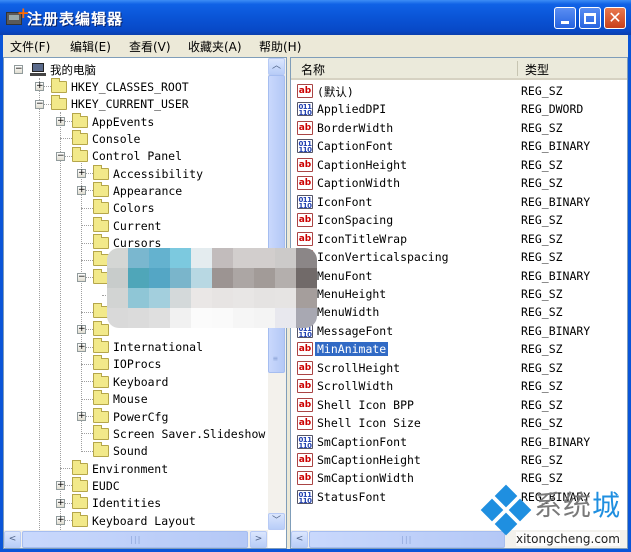 Image resolution: width=631 pixels, height=552 pixels. What do you see at coordinates (362, 238) in the screenshot?
I see `value-name: IconTitleWrap` at bounding box center [362, 238].